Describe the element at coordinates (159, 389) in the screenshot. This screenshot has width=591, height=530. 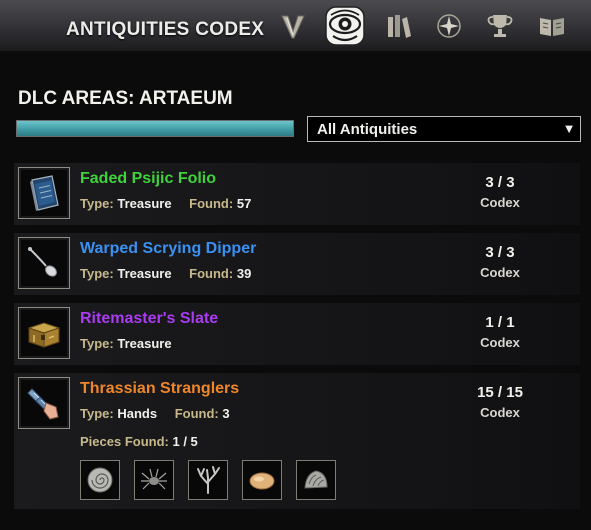
I see `antiquity-name: Thrassian Stranglers` at that location.